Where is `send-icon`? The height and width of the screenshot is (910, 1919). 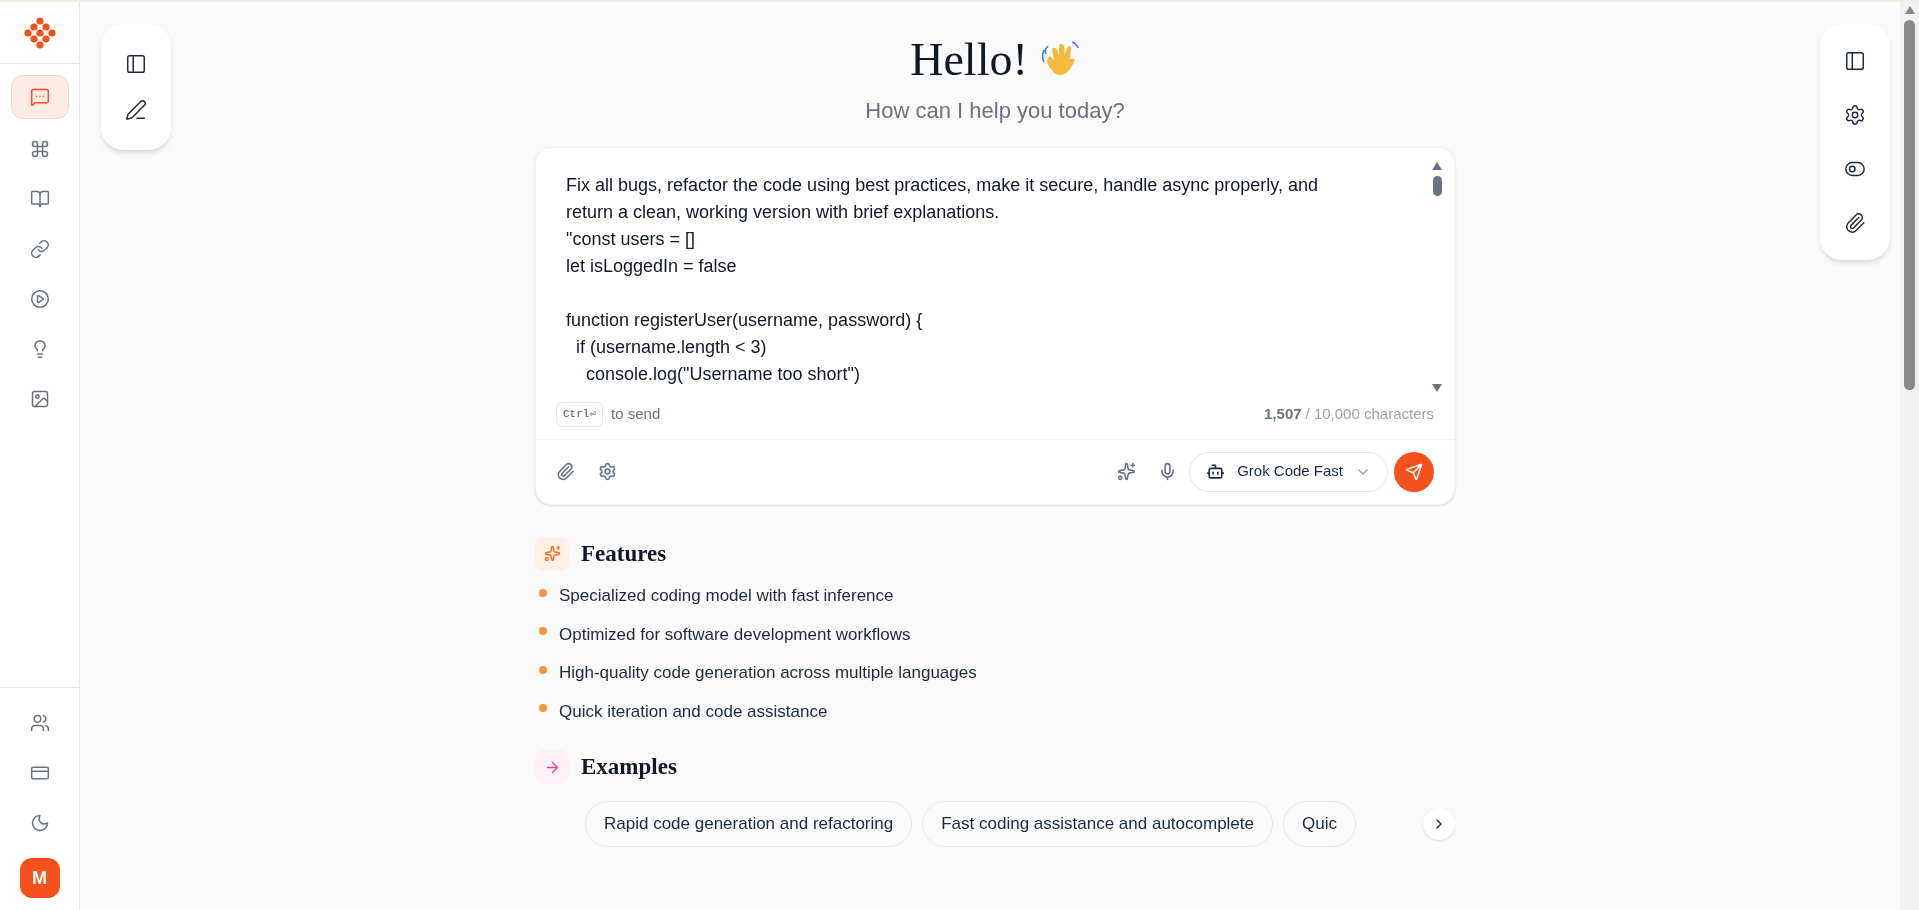
send-icon is located at coordinates (1414, 471).